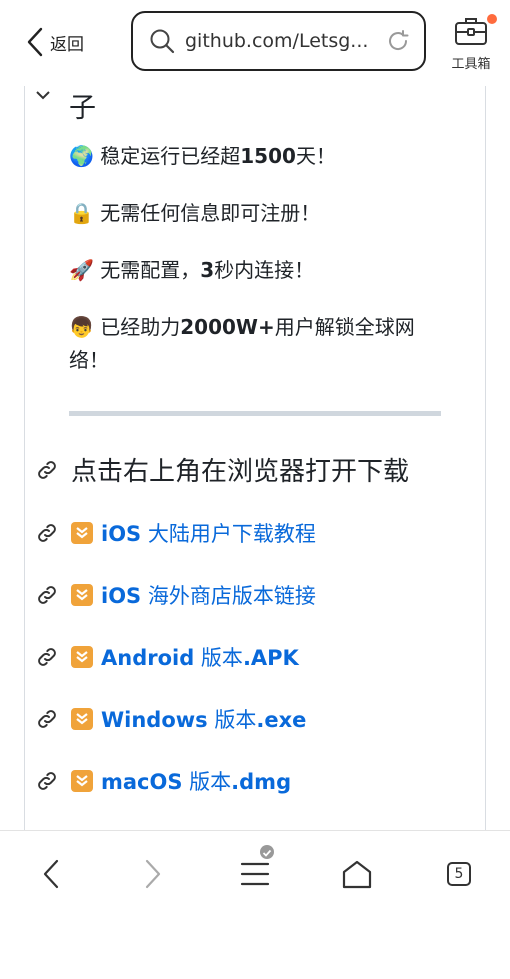 Image resolution: width=510 pixels, height=979 pixels. I want to click on back-label: 返回, so click(67, 44).